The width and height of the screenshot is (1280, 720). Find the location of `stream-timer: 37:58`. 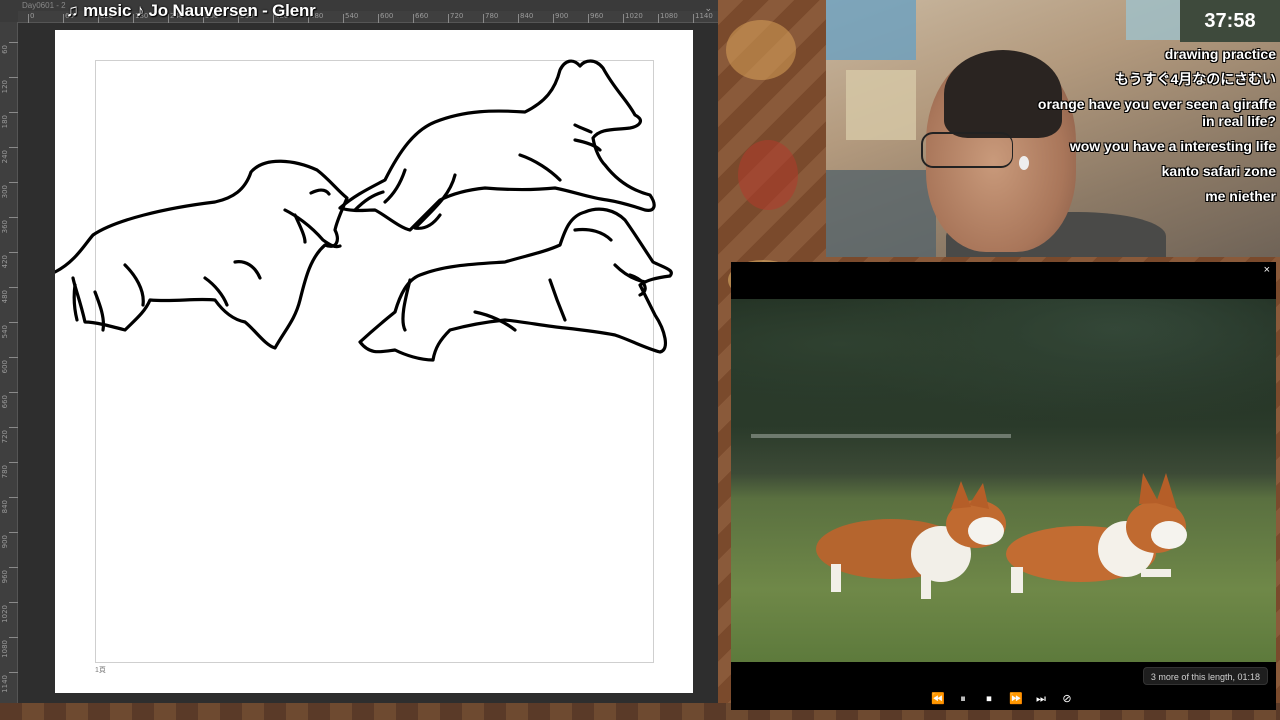

stream-timer: 37:58 is located at coordinates (1230, 21).